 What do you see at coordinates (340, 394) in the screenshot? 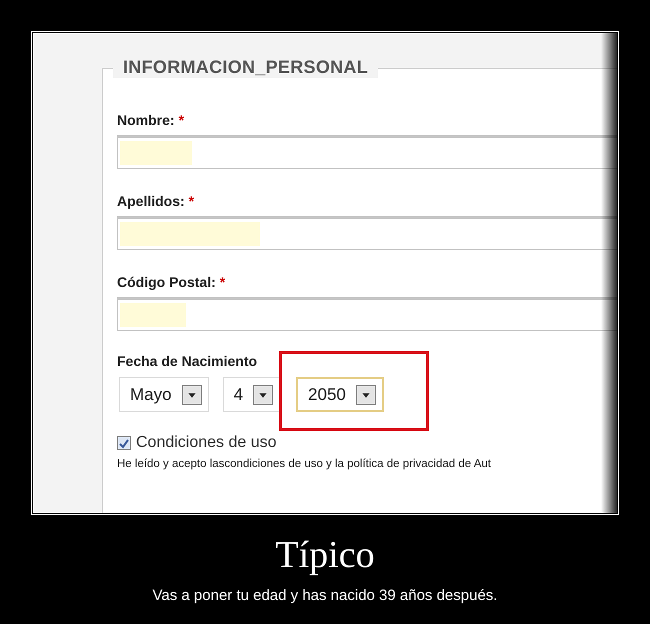
I see `dropdown: 2050` at bounding box center [340, 394].